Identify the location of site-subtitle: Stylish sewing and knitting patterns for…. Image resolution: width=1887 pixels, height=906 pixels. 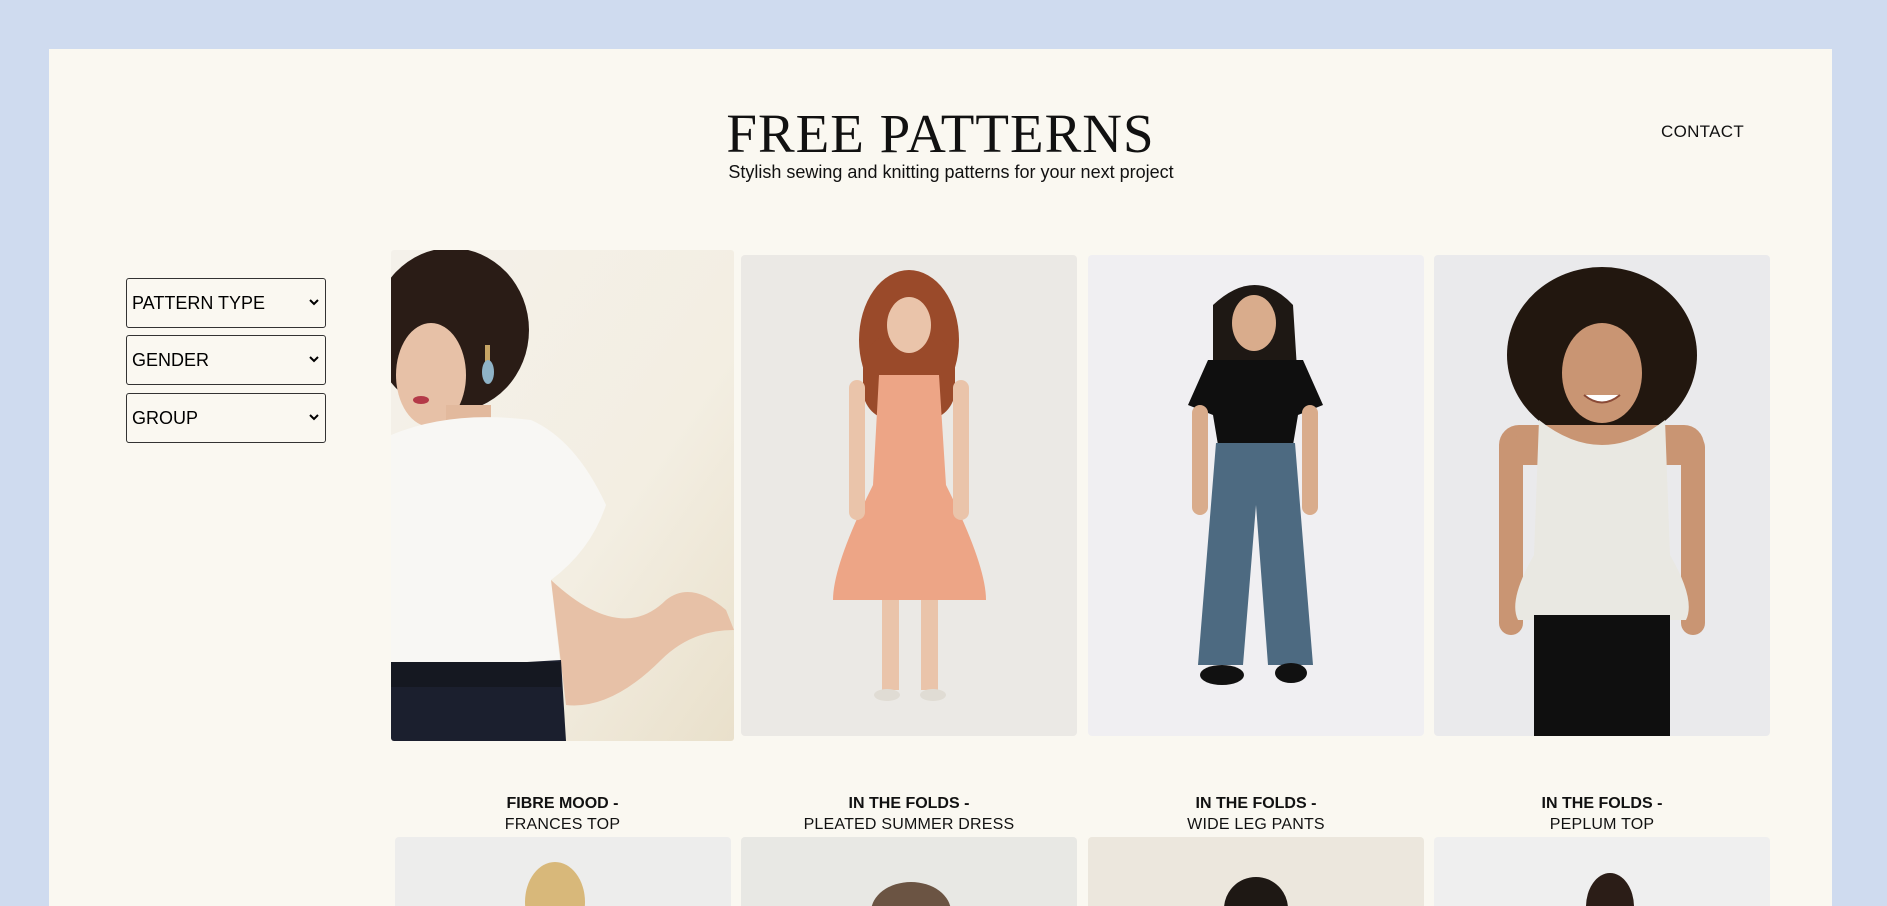
(951, 172).